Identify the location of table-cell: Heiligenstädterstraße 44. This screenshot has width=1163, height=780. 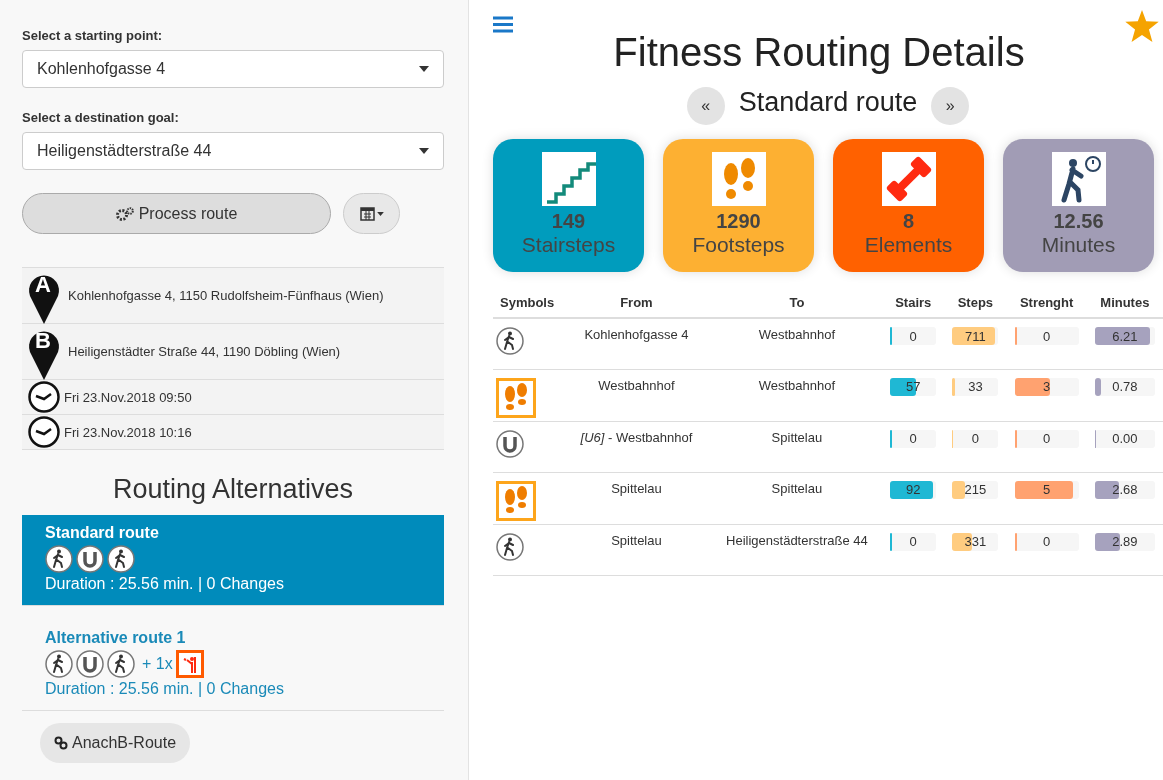
(797, 549).